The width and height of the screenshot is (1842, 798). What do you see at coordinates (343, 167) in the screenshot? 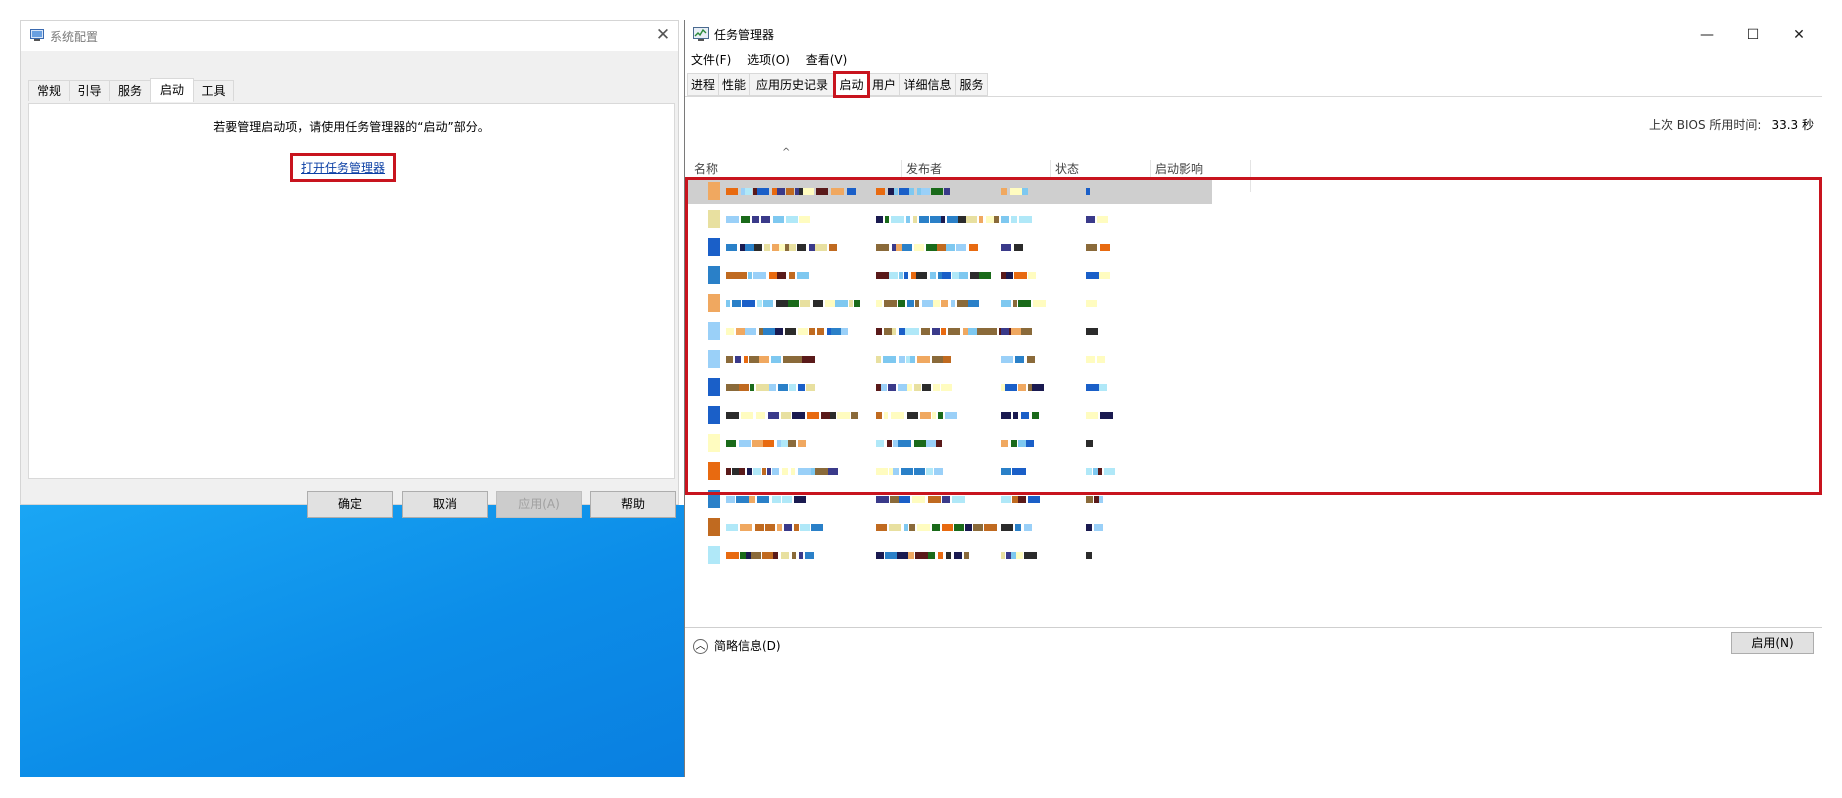
I see `open-task-manager-link: 打开任务管理器` at bounding box center [343, 167].